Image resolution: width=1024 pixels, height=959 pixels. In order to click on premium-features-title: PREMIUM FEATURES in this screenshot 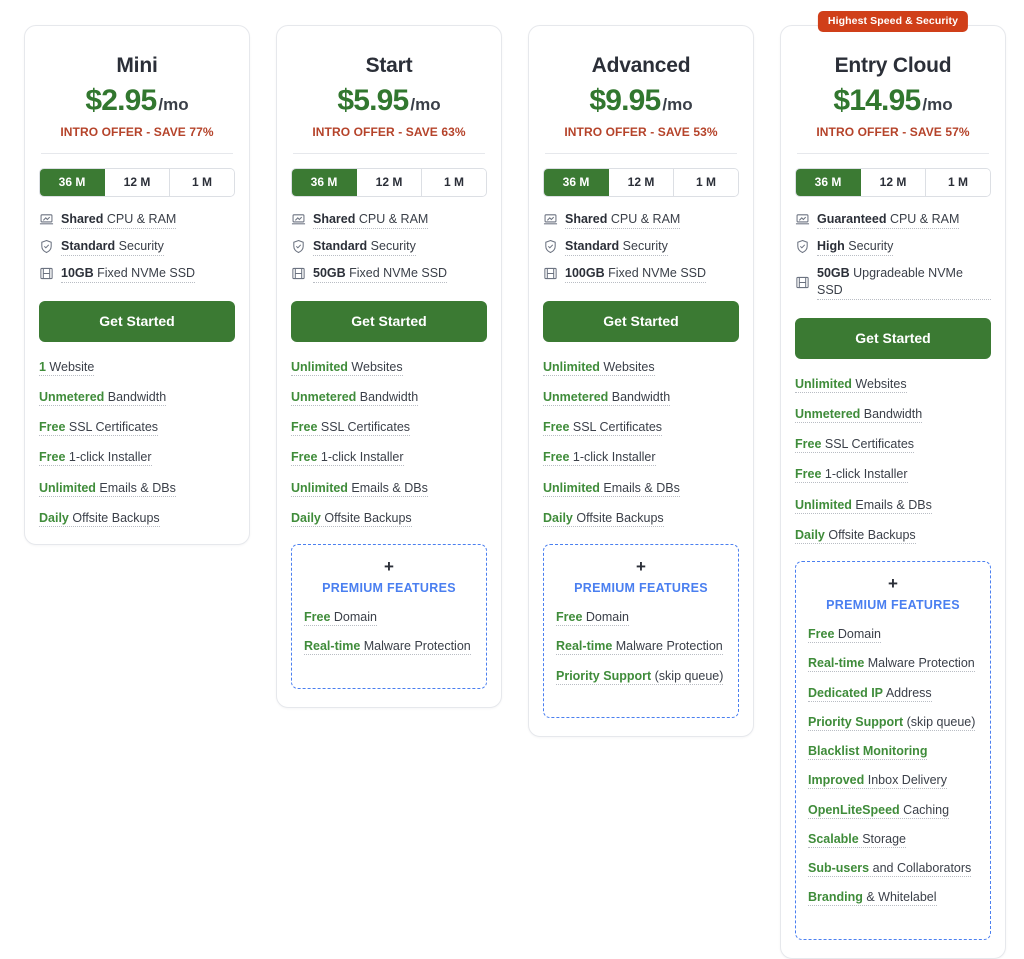, I will do `click(893, 605)`.